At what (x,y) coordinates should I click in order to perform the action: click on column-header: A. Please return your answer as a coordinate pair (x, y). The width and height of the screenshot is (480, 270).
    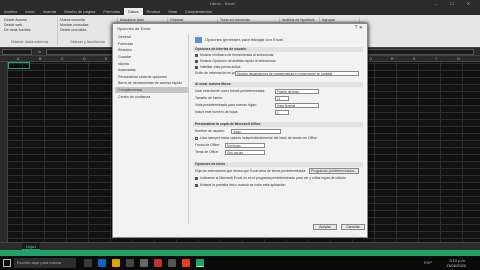
    Looking at the image, I should click on (18, 59).